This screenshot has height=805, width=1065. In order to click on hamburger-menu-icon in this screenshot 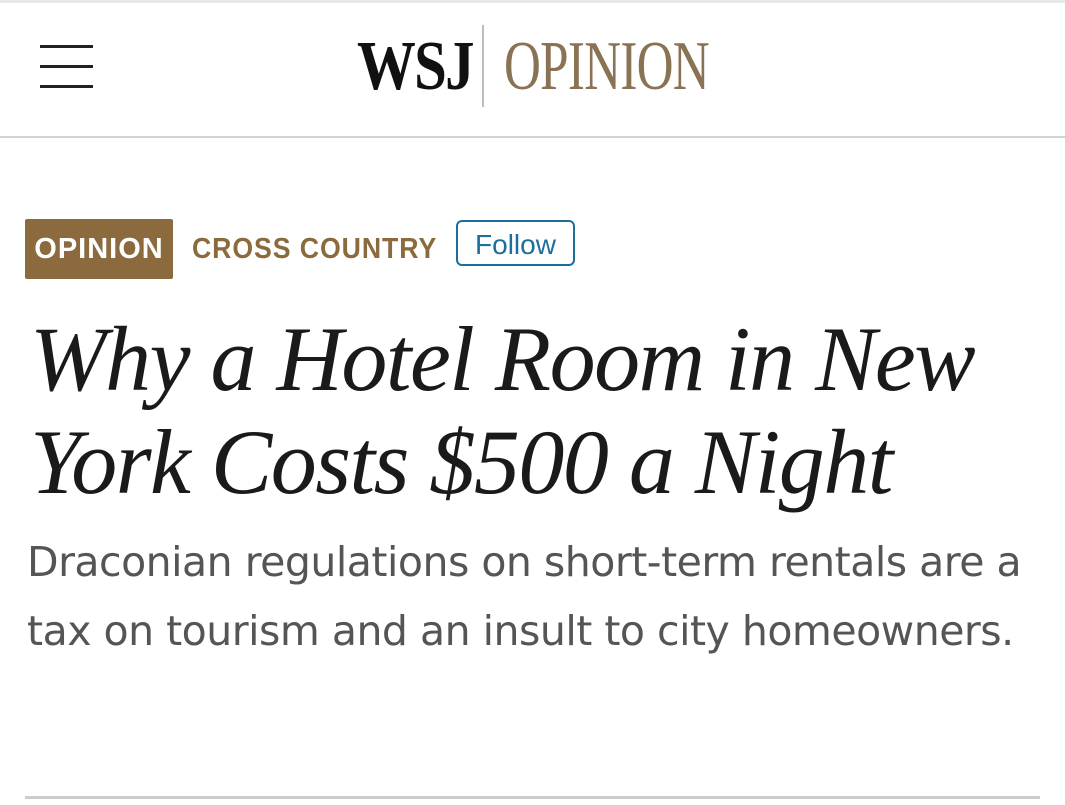, I will do `click(66, 67)`.